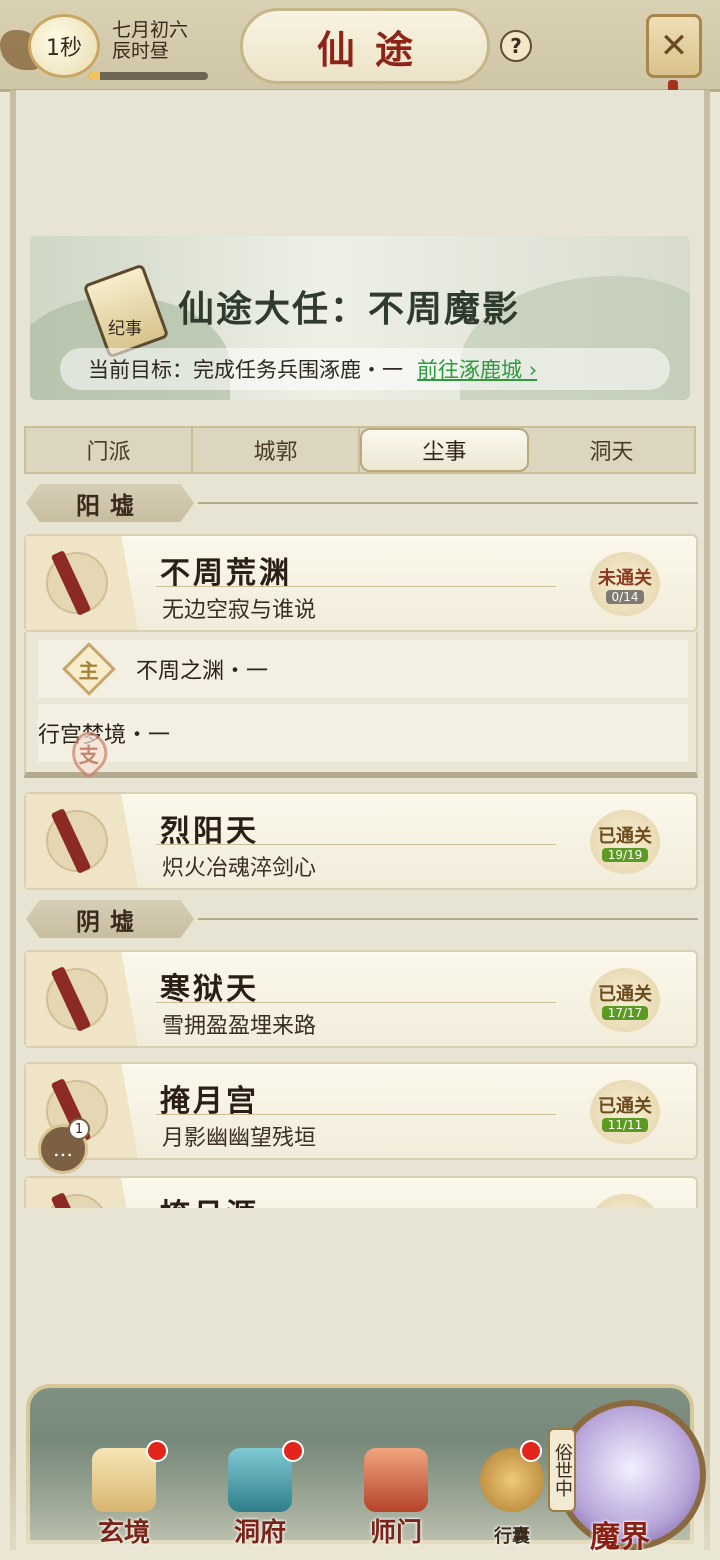 The image size is (720, 1560). Describe the element at coordinates (109, 450) in the screenshot. I see `tab-sect: 门派` at that location.